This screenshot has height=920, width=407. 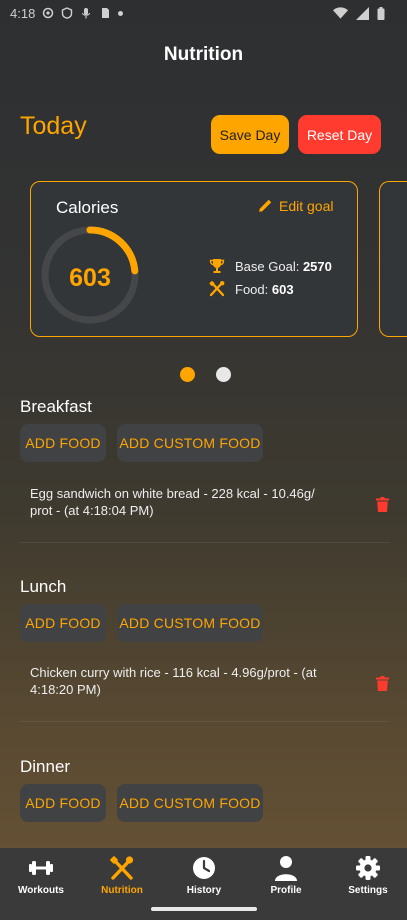 What do you see at coordinates (339, 134) in the screenshot?
I see `reset-day-button: Reset Day` at bounding box center [339, 134].